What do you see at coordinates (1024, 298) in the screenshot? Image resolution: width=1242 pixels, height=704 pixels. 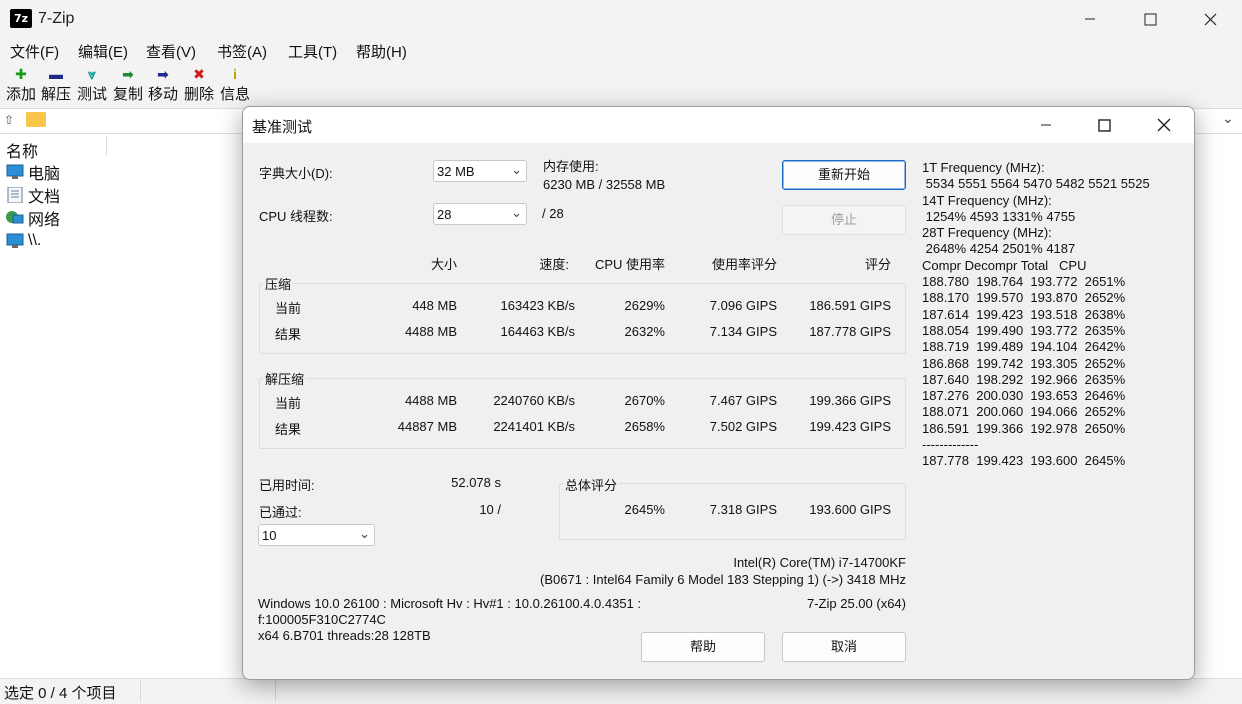 I see `frequency-log-line: 188.170 199.570 193.870 2652%` at bounding box center [1024, 298].